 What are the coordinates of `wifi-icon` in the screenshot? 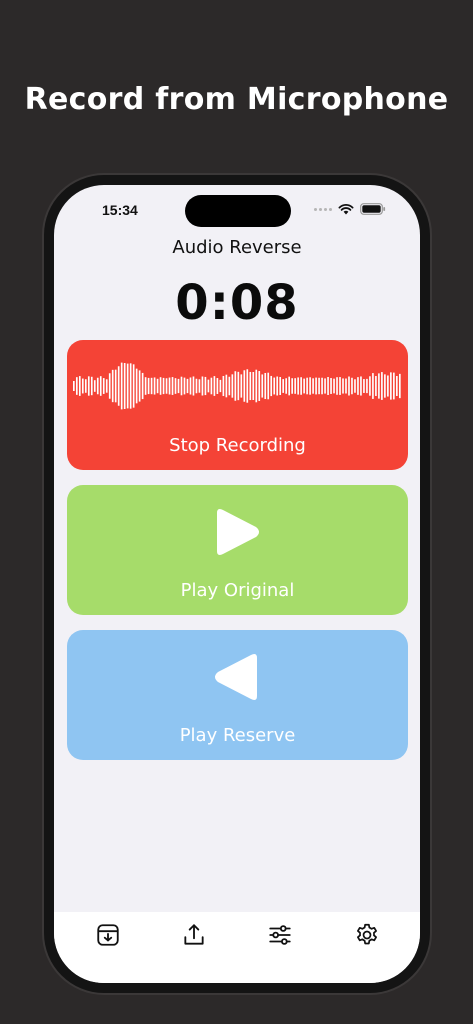 It's located at (346, 209).